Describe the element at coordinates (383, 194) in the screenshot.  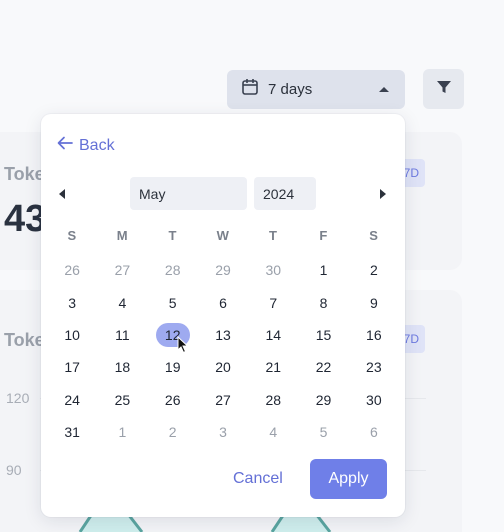
I see `next-month-icon` at that location.